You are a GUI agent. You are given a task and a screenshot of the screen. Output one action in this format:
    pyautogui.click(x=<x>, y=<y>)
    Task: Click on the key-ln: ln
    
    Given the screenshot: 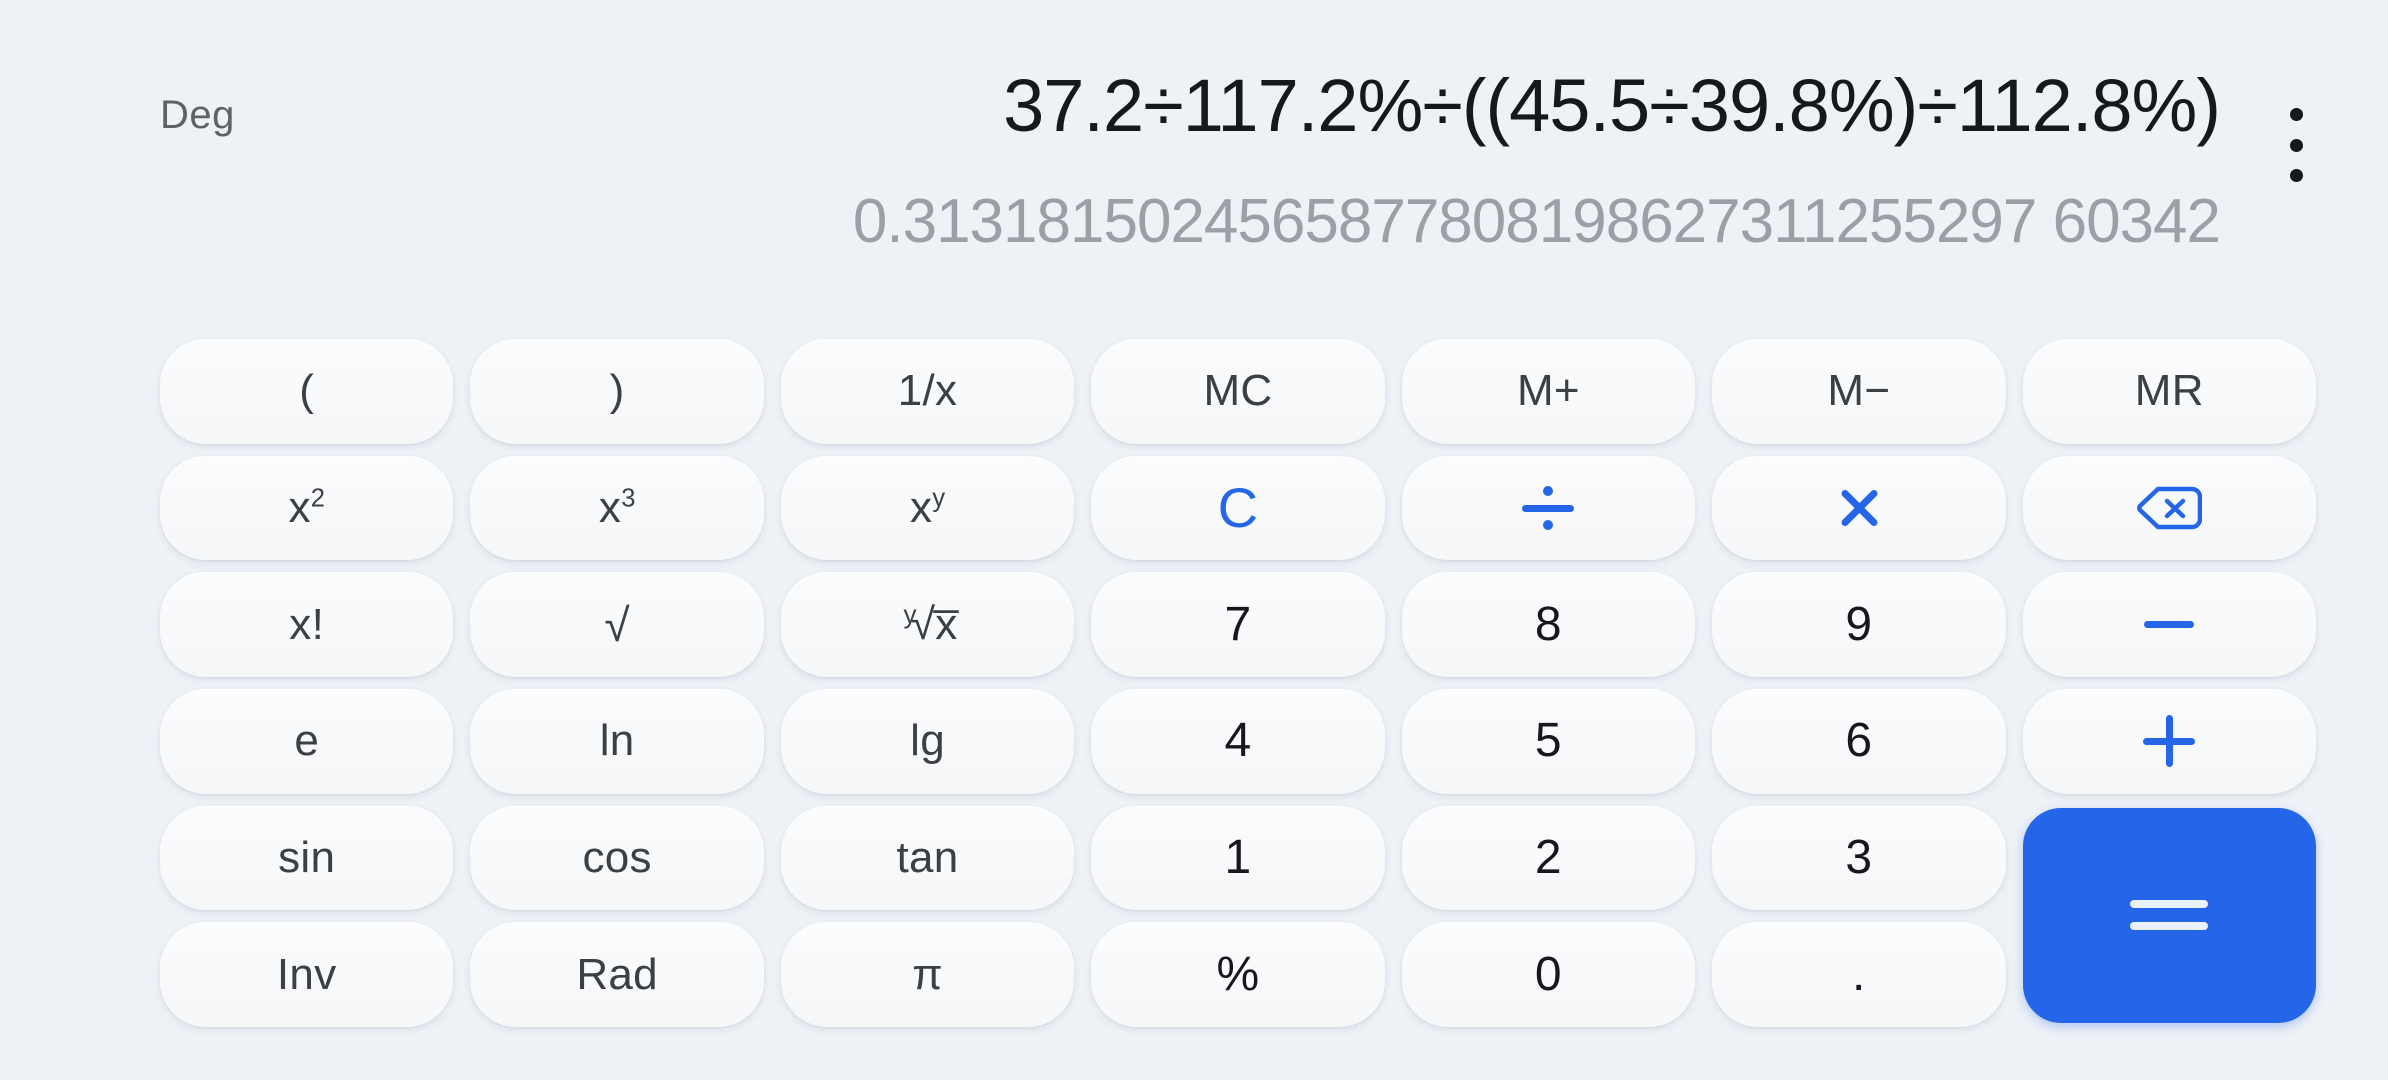 What is the action you would take?
    pyautogui.click(x=617, y=741)
    